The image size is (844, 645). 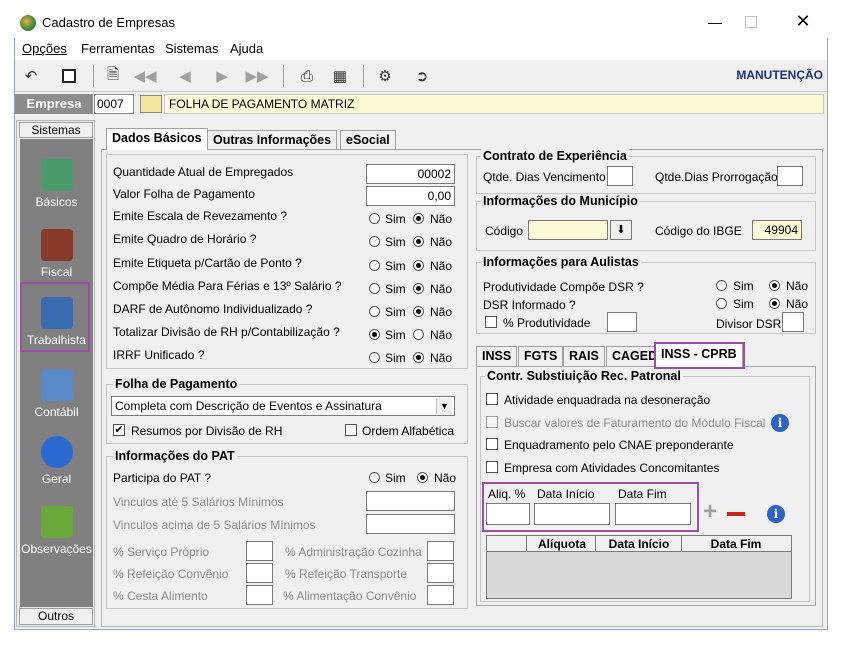 I want to click on menu-sistemas: Sistemas, so click(x=191, y=48).